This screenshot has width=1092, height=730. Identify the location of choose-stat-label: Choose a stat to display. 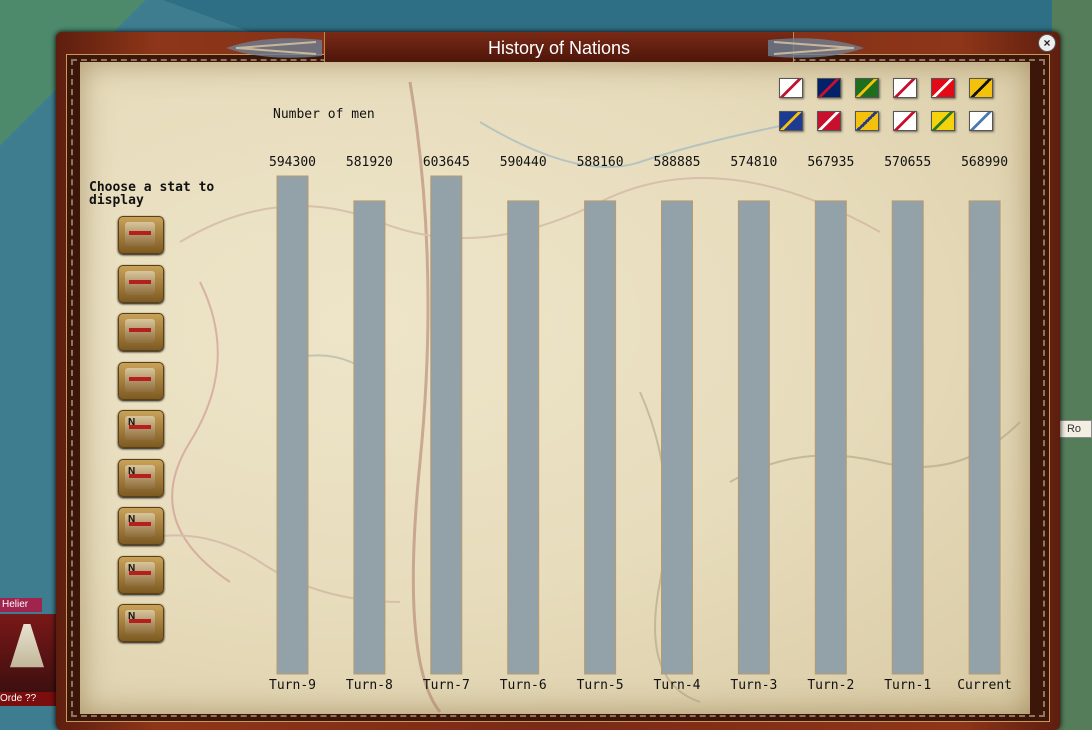
(152, 194).